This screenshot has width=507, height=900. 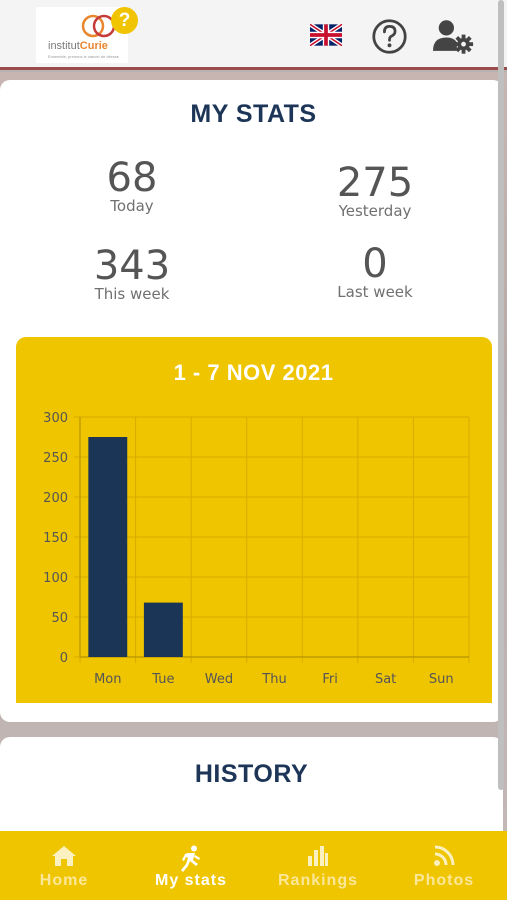 I want to click on x-tick-label-fri: Fri, so click(x=330, y=679).